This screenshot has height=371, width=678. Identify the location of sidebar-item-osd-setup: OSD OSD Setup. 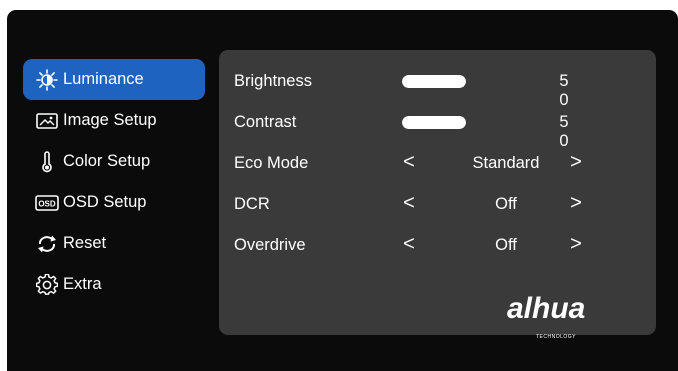
(114, 202).